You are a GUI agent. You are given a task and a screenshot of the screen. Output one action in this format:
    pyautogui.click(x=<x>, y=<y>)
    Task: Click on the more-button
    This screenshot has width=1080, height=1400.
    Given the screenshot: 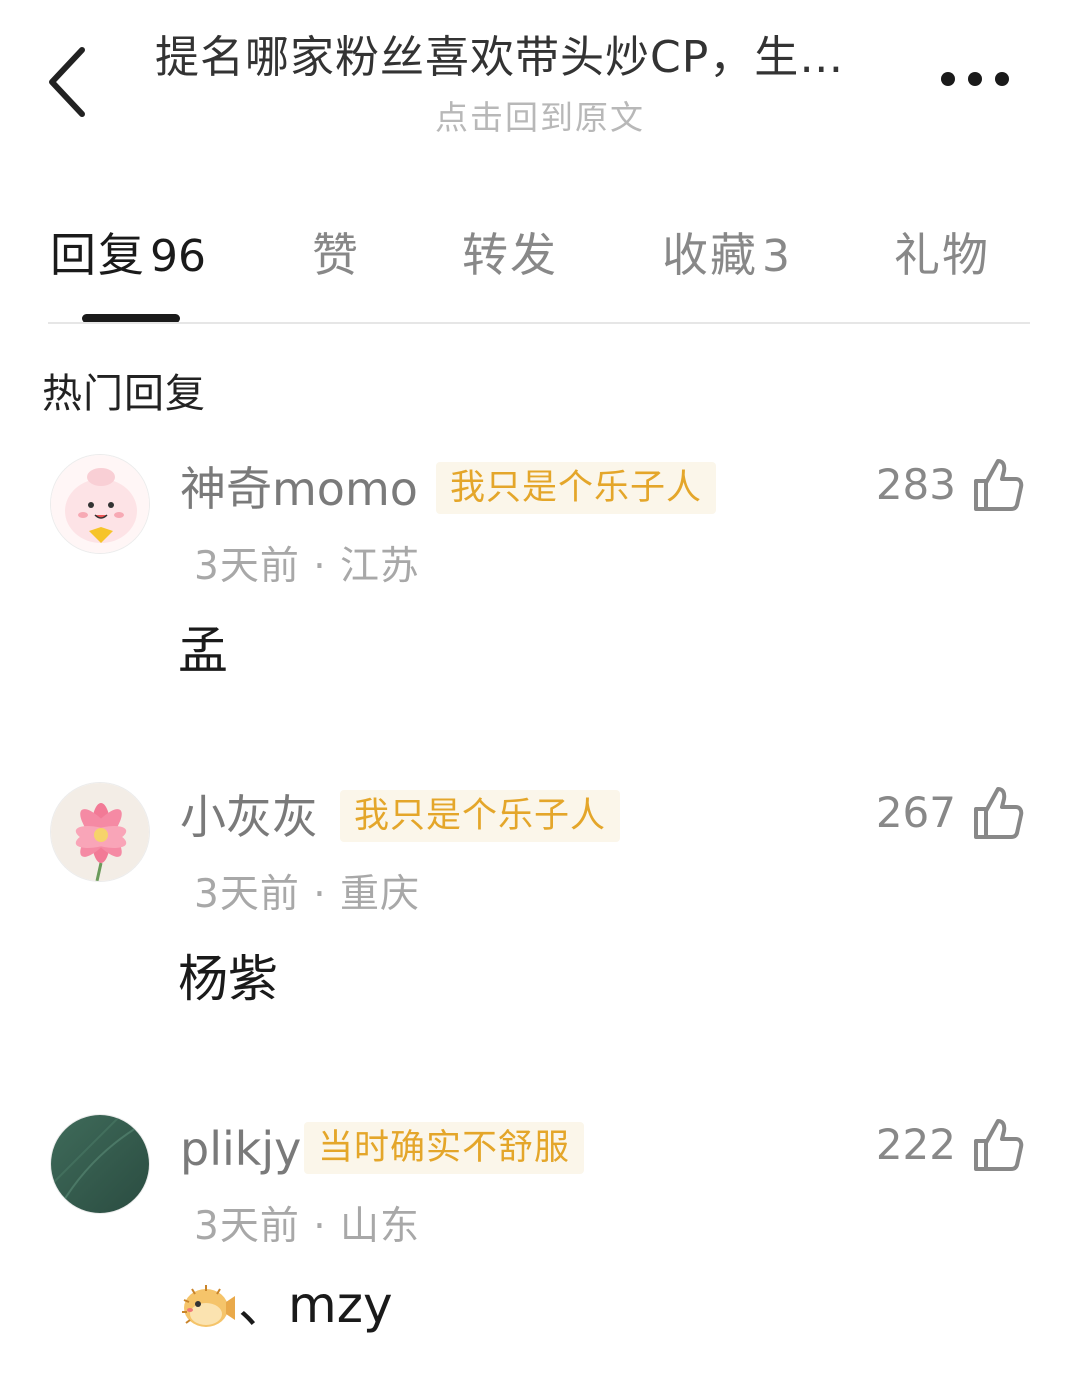 What is the action you would take?
    pyautogui.click(x=975, y=79)
    